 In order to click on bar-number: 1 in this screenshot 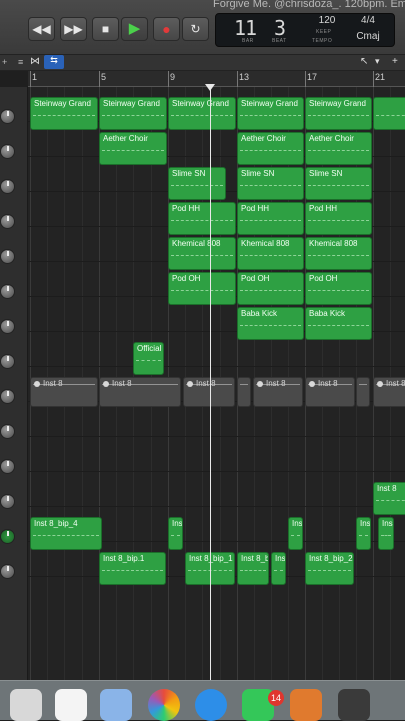, I will do `click(35, 77)`.